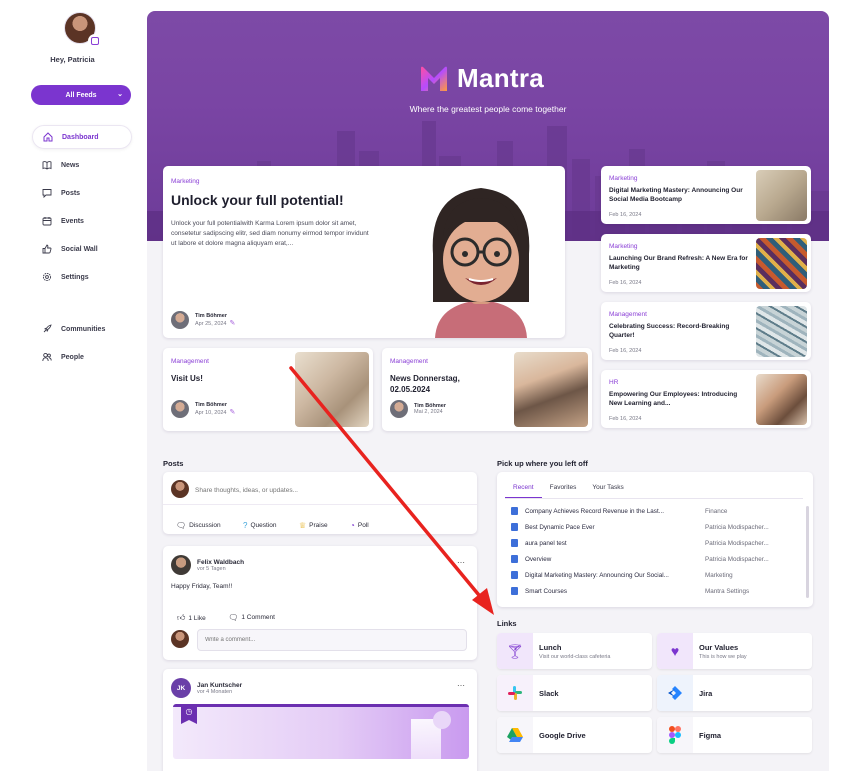 This screenshot has height=771, width=858. I want to click on annotation-arrow, so click(391, 490).